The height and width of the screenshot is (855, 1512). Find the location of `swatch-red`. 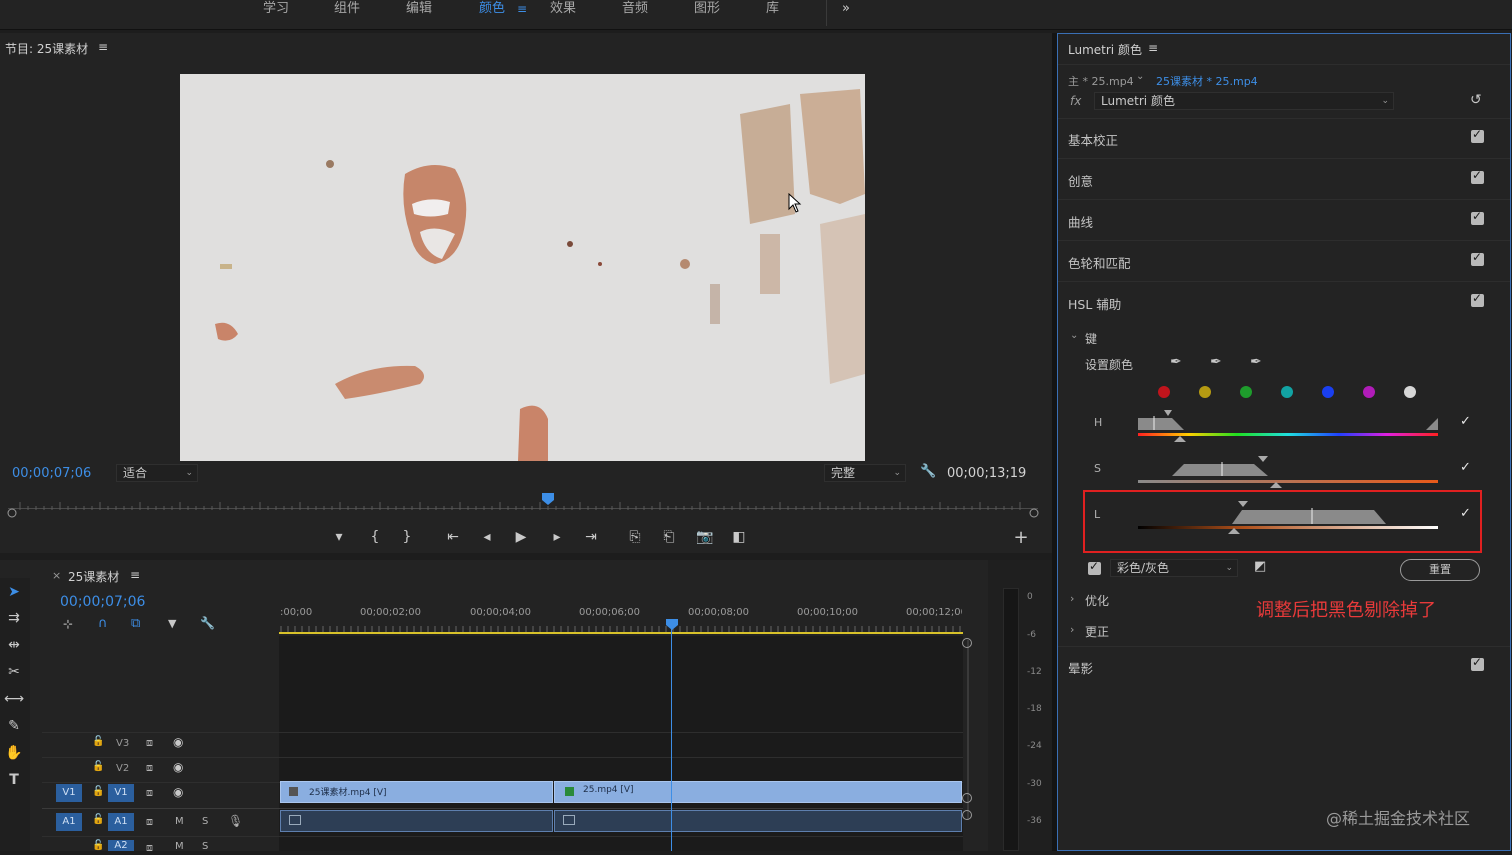

swatch-red is located at coordinates (1164, 392).